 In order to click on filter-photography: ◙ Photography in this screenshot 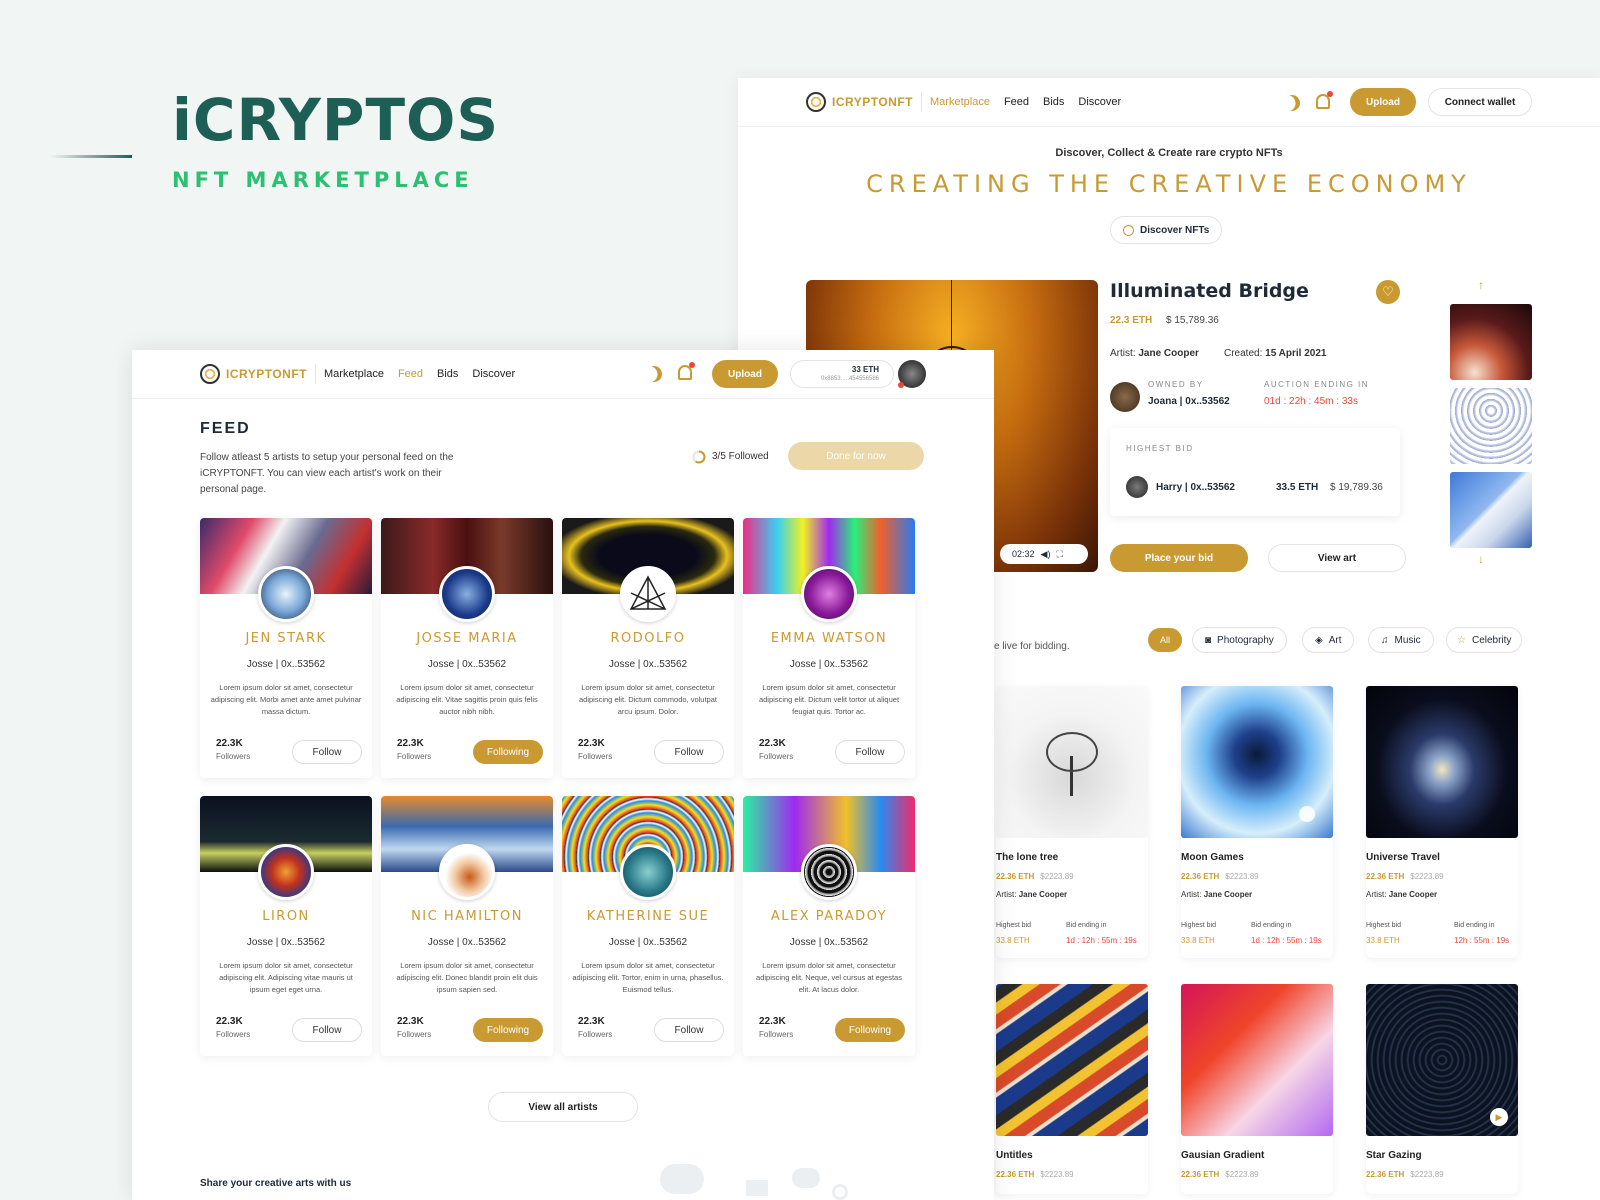, I will do `click(1239, 640)`.